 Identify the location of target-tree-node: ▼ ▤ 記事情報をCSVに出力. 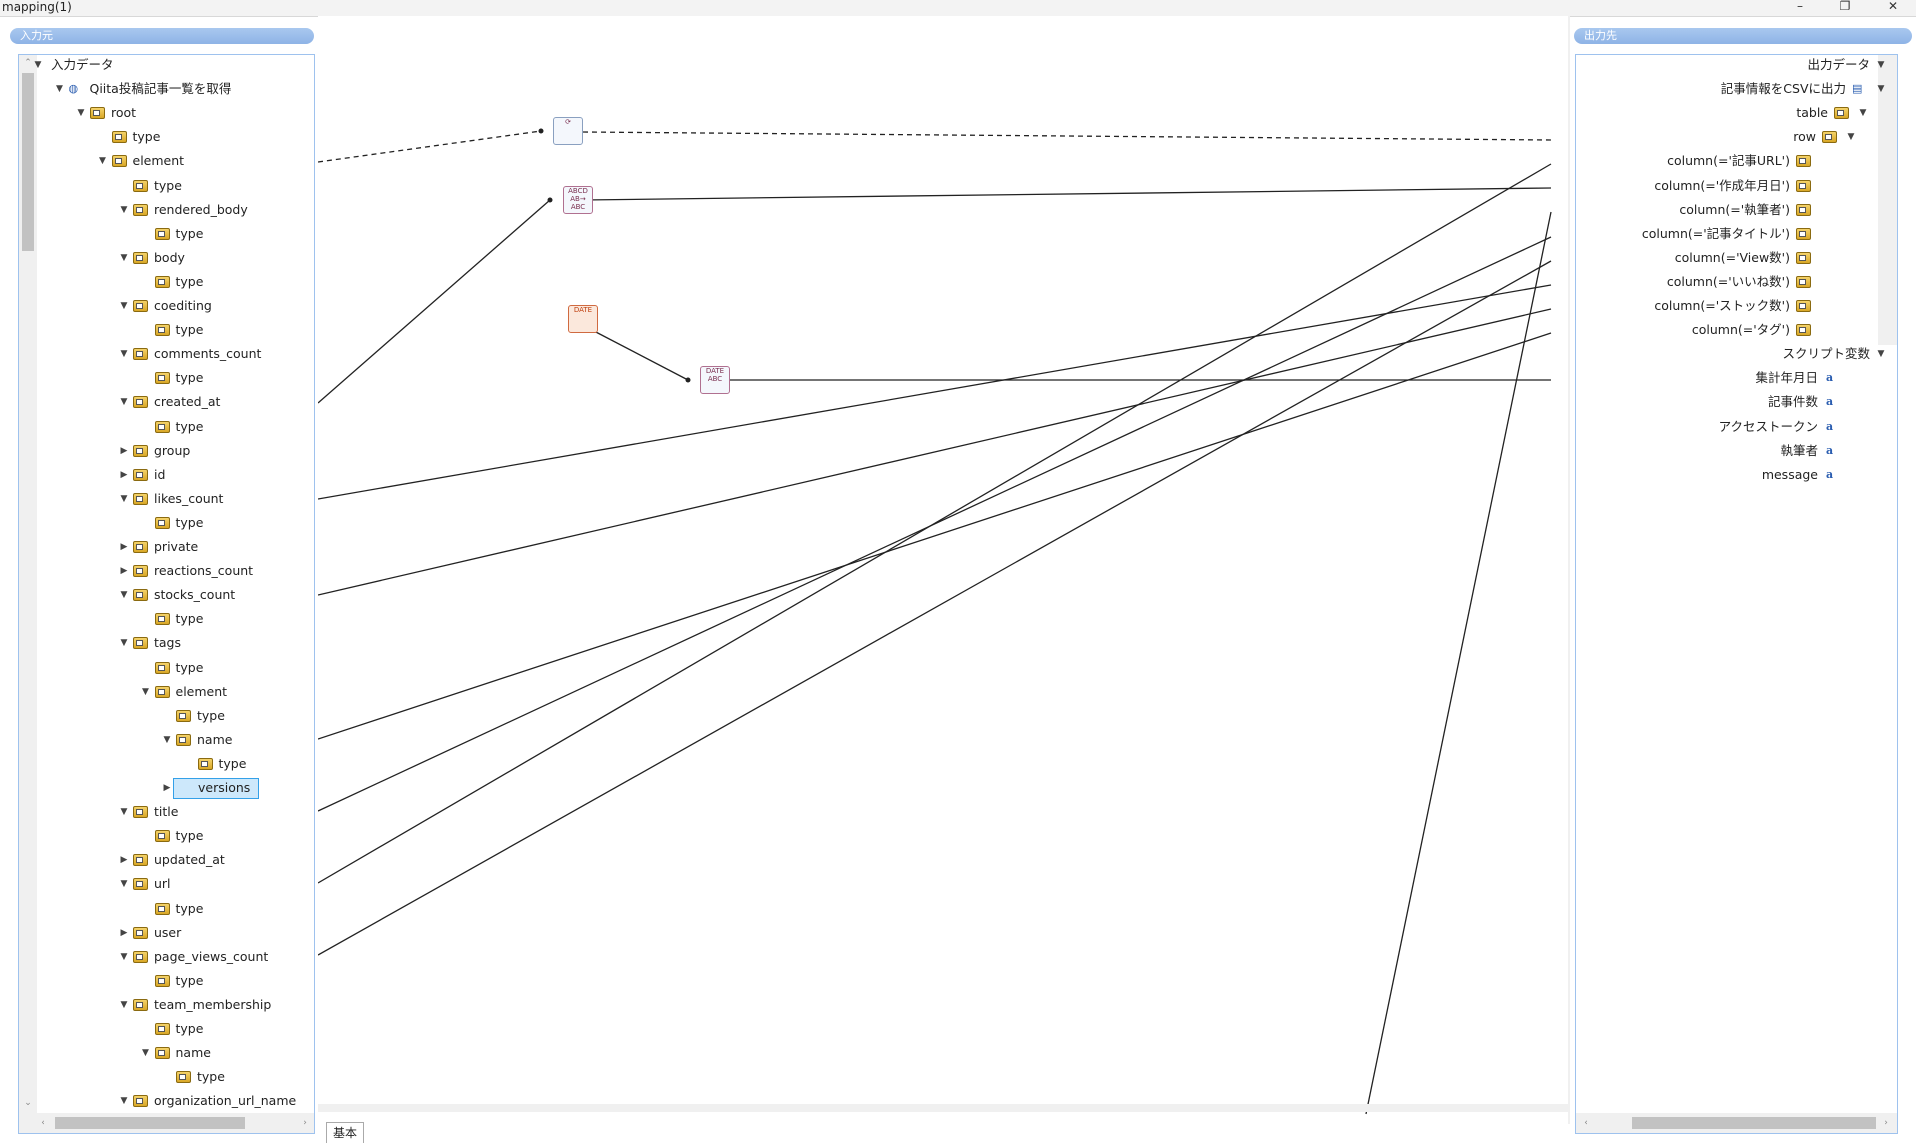
(1730, 89).